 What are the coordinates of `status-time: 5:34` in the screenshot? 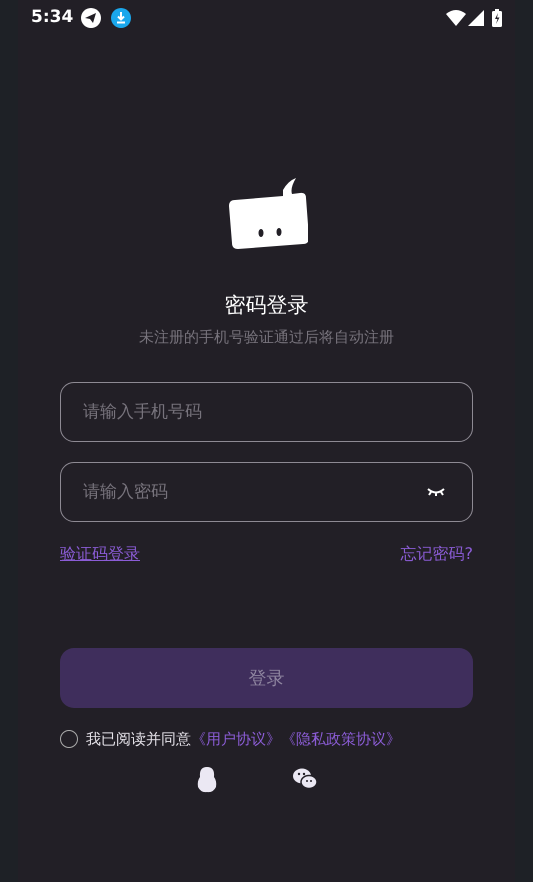 It's located at (52, 18).